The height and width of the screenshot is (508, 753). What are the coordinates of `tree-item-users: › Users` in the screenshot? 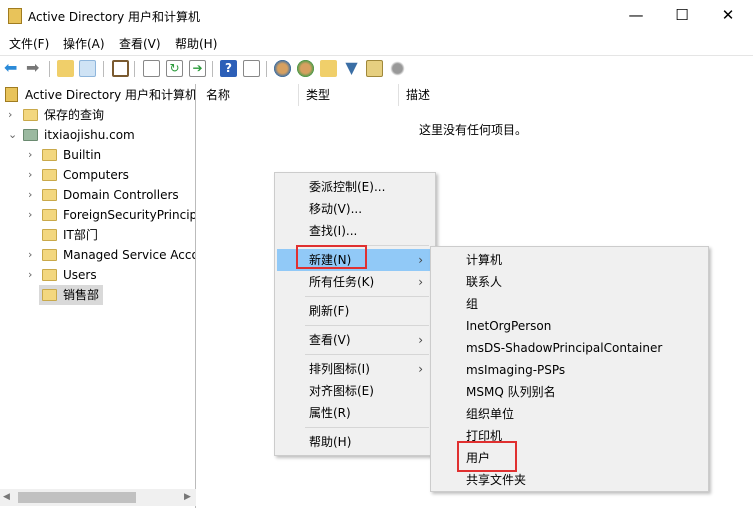 It's located at (97, 275).